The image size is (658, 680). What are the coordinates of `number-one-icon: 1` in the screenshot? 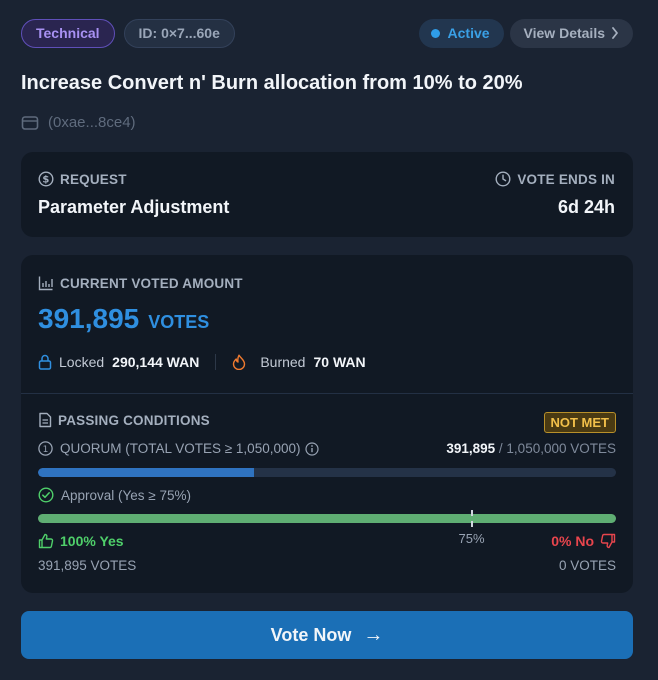 It's located at (45, 448).